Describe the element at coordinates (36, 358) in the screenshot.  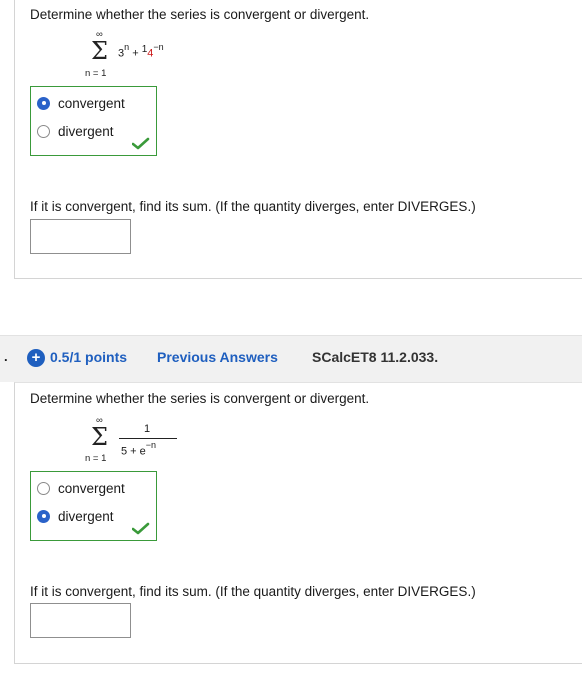
I see `plus-circle-icon: +` at that location.